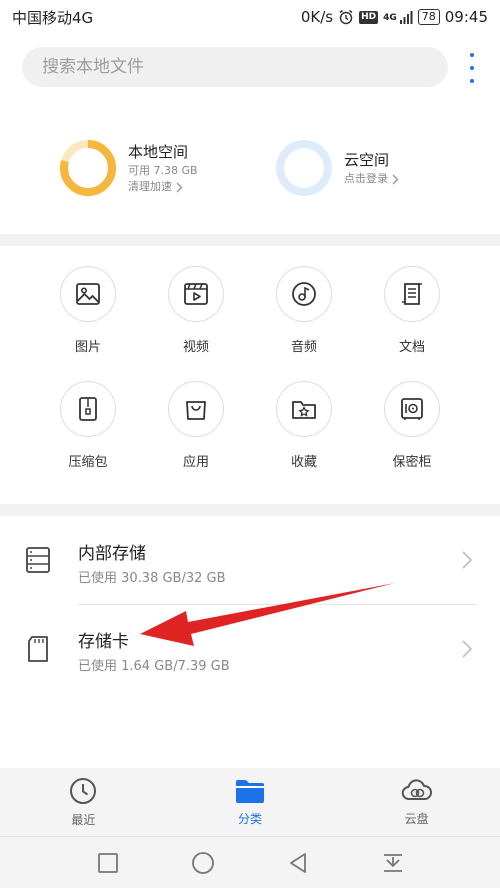 Image resolution: width=500 pixels, height=888 pixels. What do you see at coordinates (390, 18) in the screenshot?
I see `network-type: 4G` at bounding box center [390, 18].